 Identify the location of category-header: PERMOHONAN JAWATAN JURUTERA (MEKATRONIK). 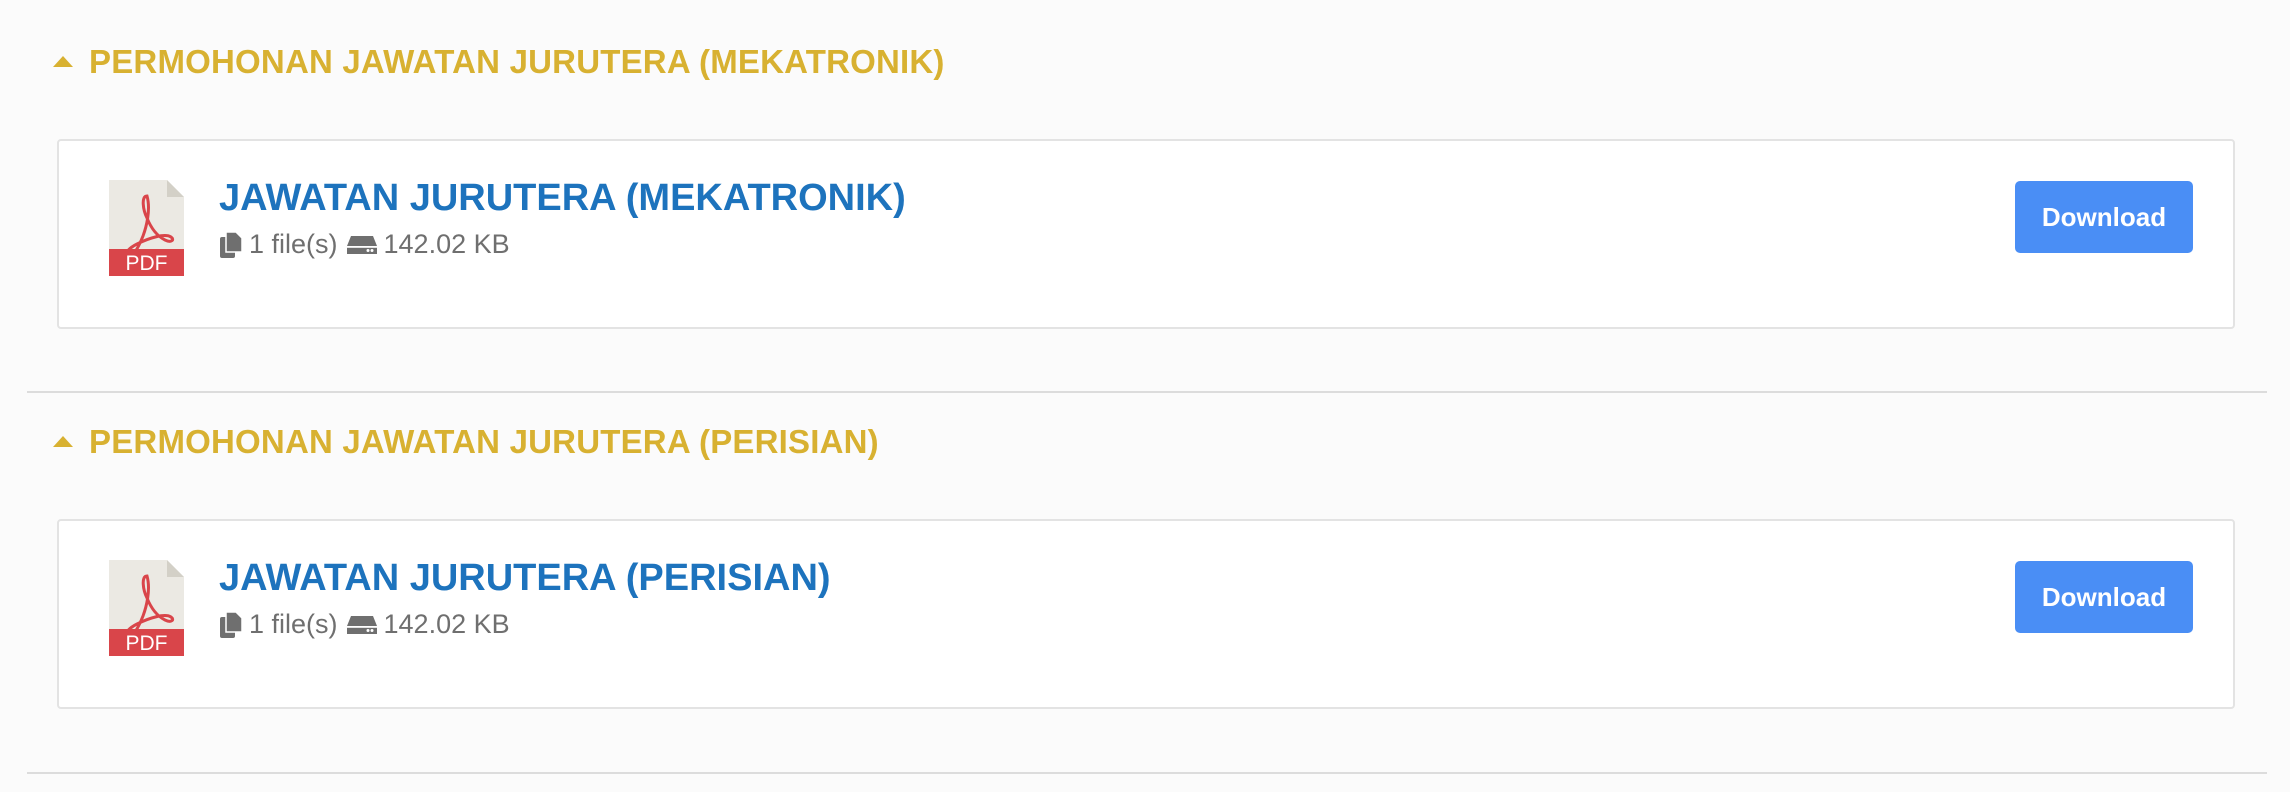
(499, 62).